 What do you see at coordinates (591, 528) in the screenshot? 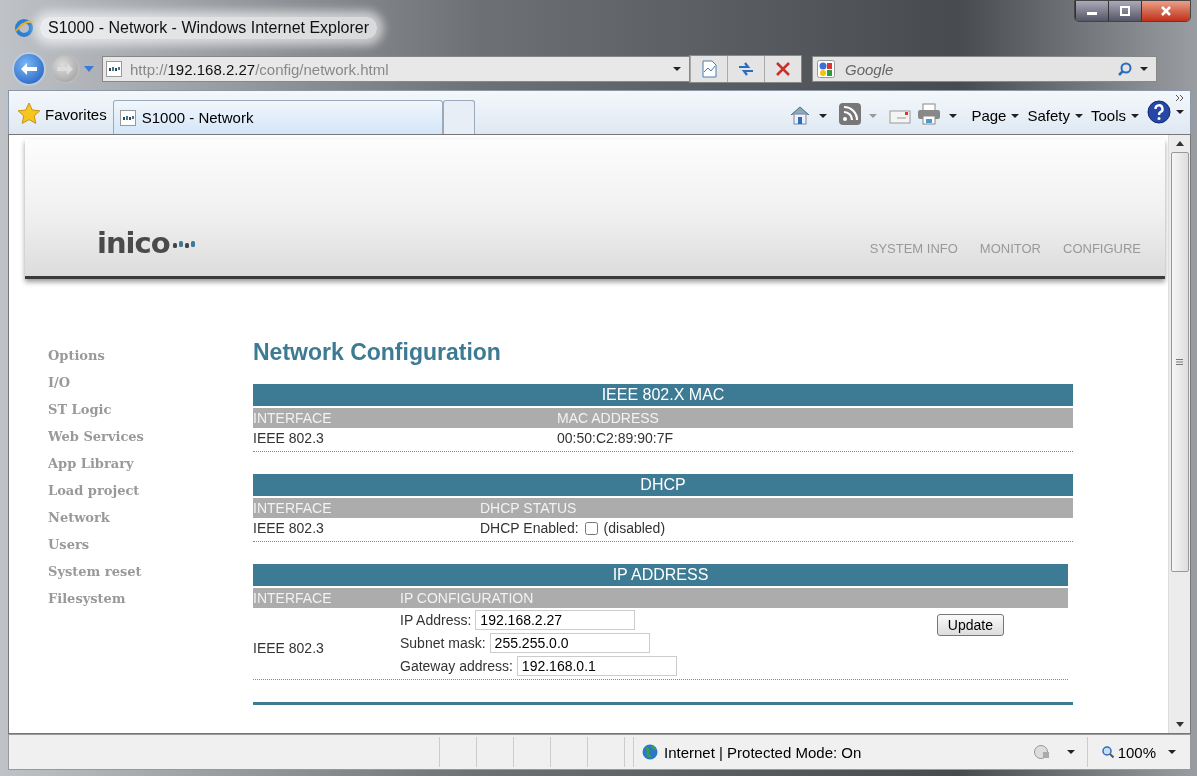
I see `dhcp-checkbox` at bounding box center [591, 528].